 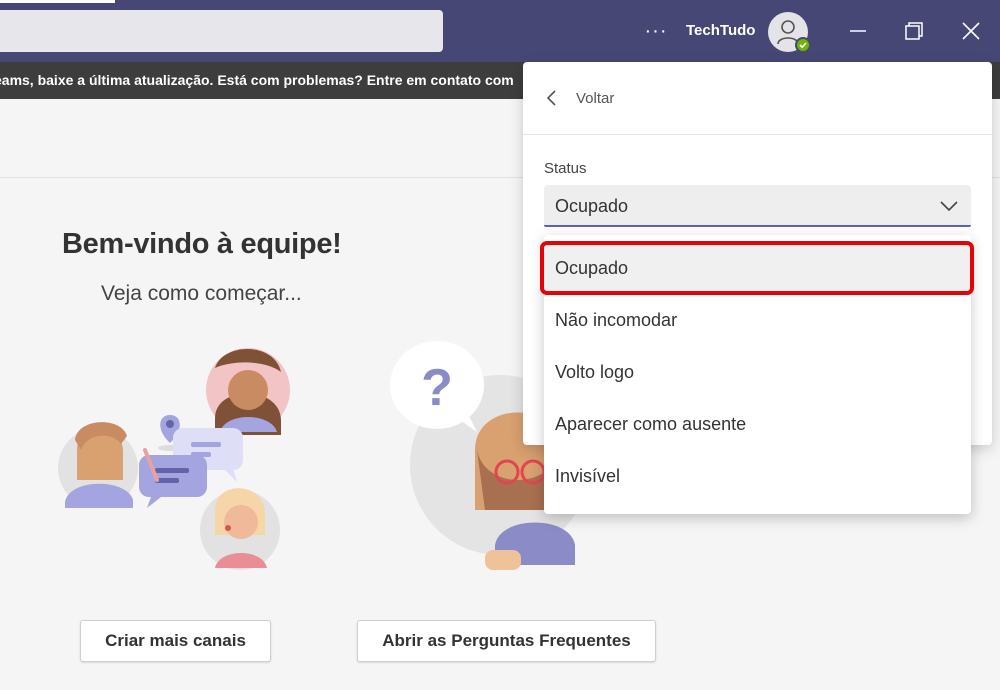 What do you see at coordinates (757, 320) in the screenshot?
I see `status-option-nao-incomodar: Não incomodar` at bounding box center [757, 320].